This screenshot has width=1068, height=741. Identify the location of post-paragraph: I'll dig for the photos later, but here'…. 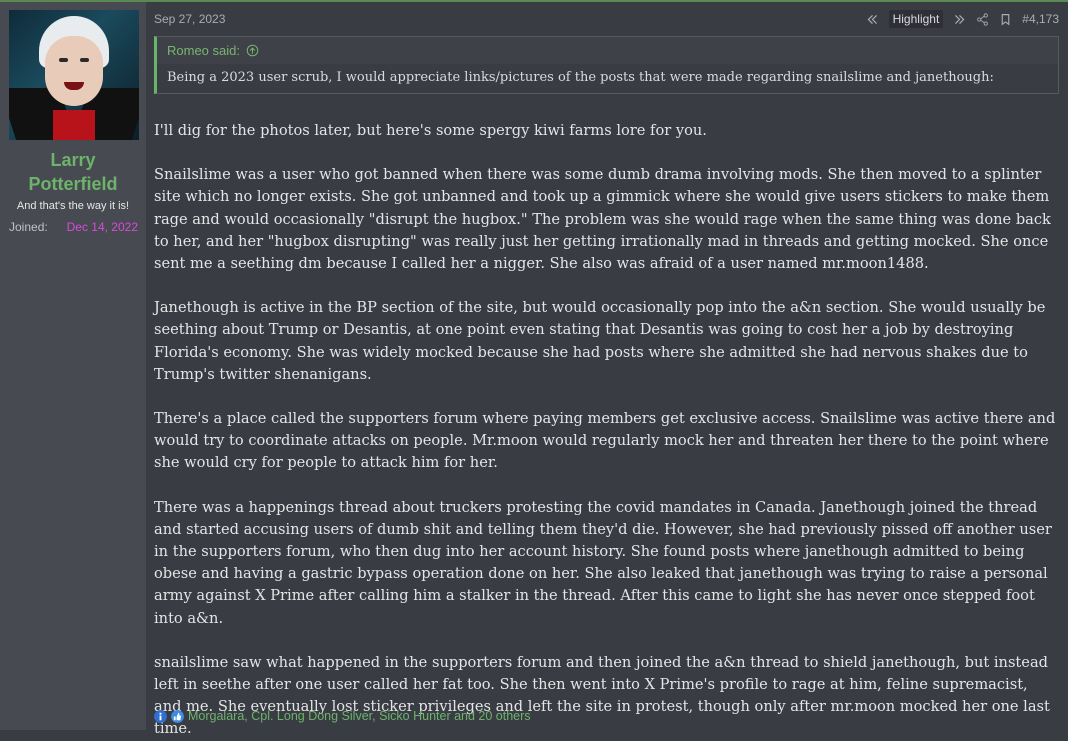
(430, 130).